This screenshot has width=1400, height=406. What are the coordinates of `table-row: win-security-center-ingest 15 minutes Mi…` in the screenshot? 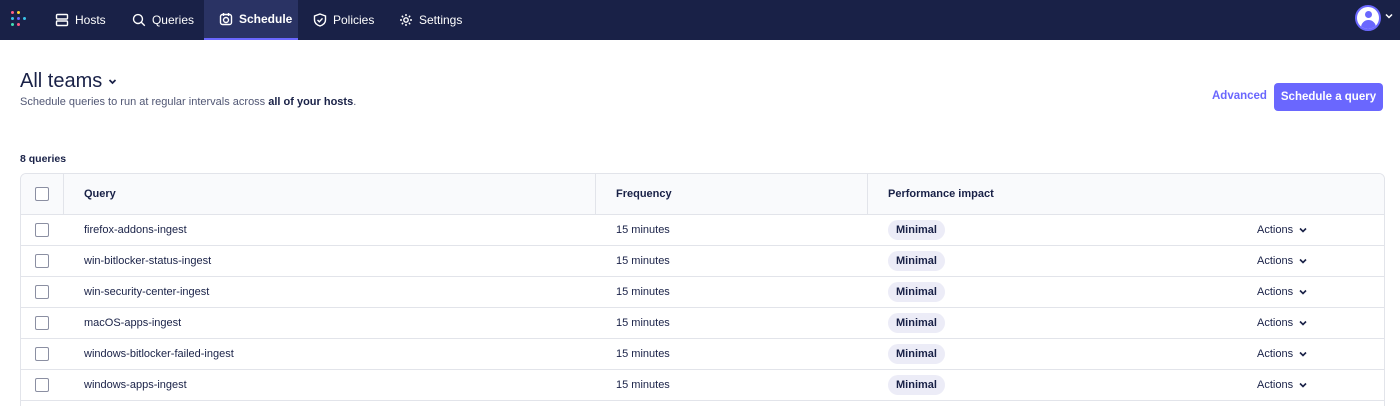 It's located at (702, 292).